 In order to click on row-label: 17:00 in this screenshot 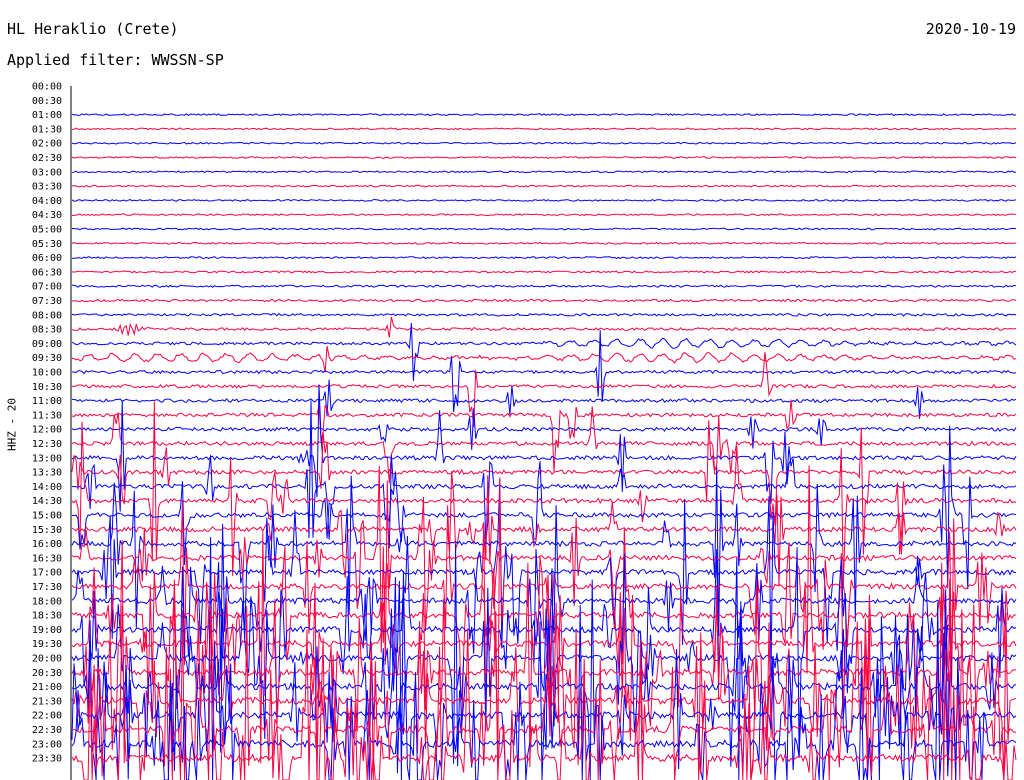, I will do `click(47, 573)`.